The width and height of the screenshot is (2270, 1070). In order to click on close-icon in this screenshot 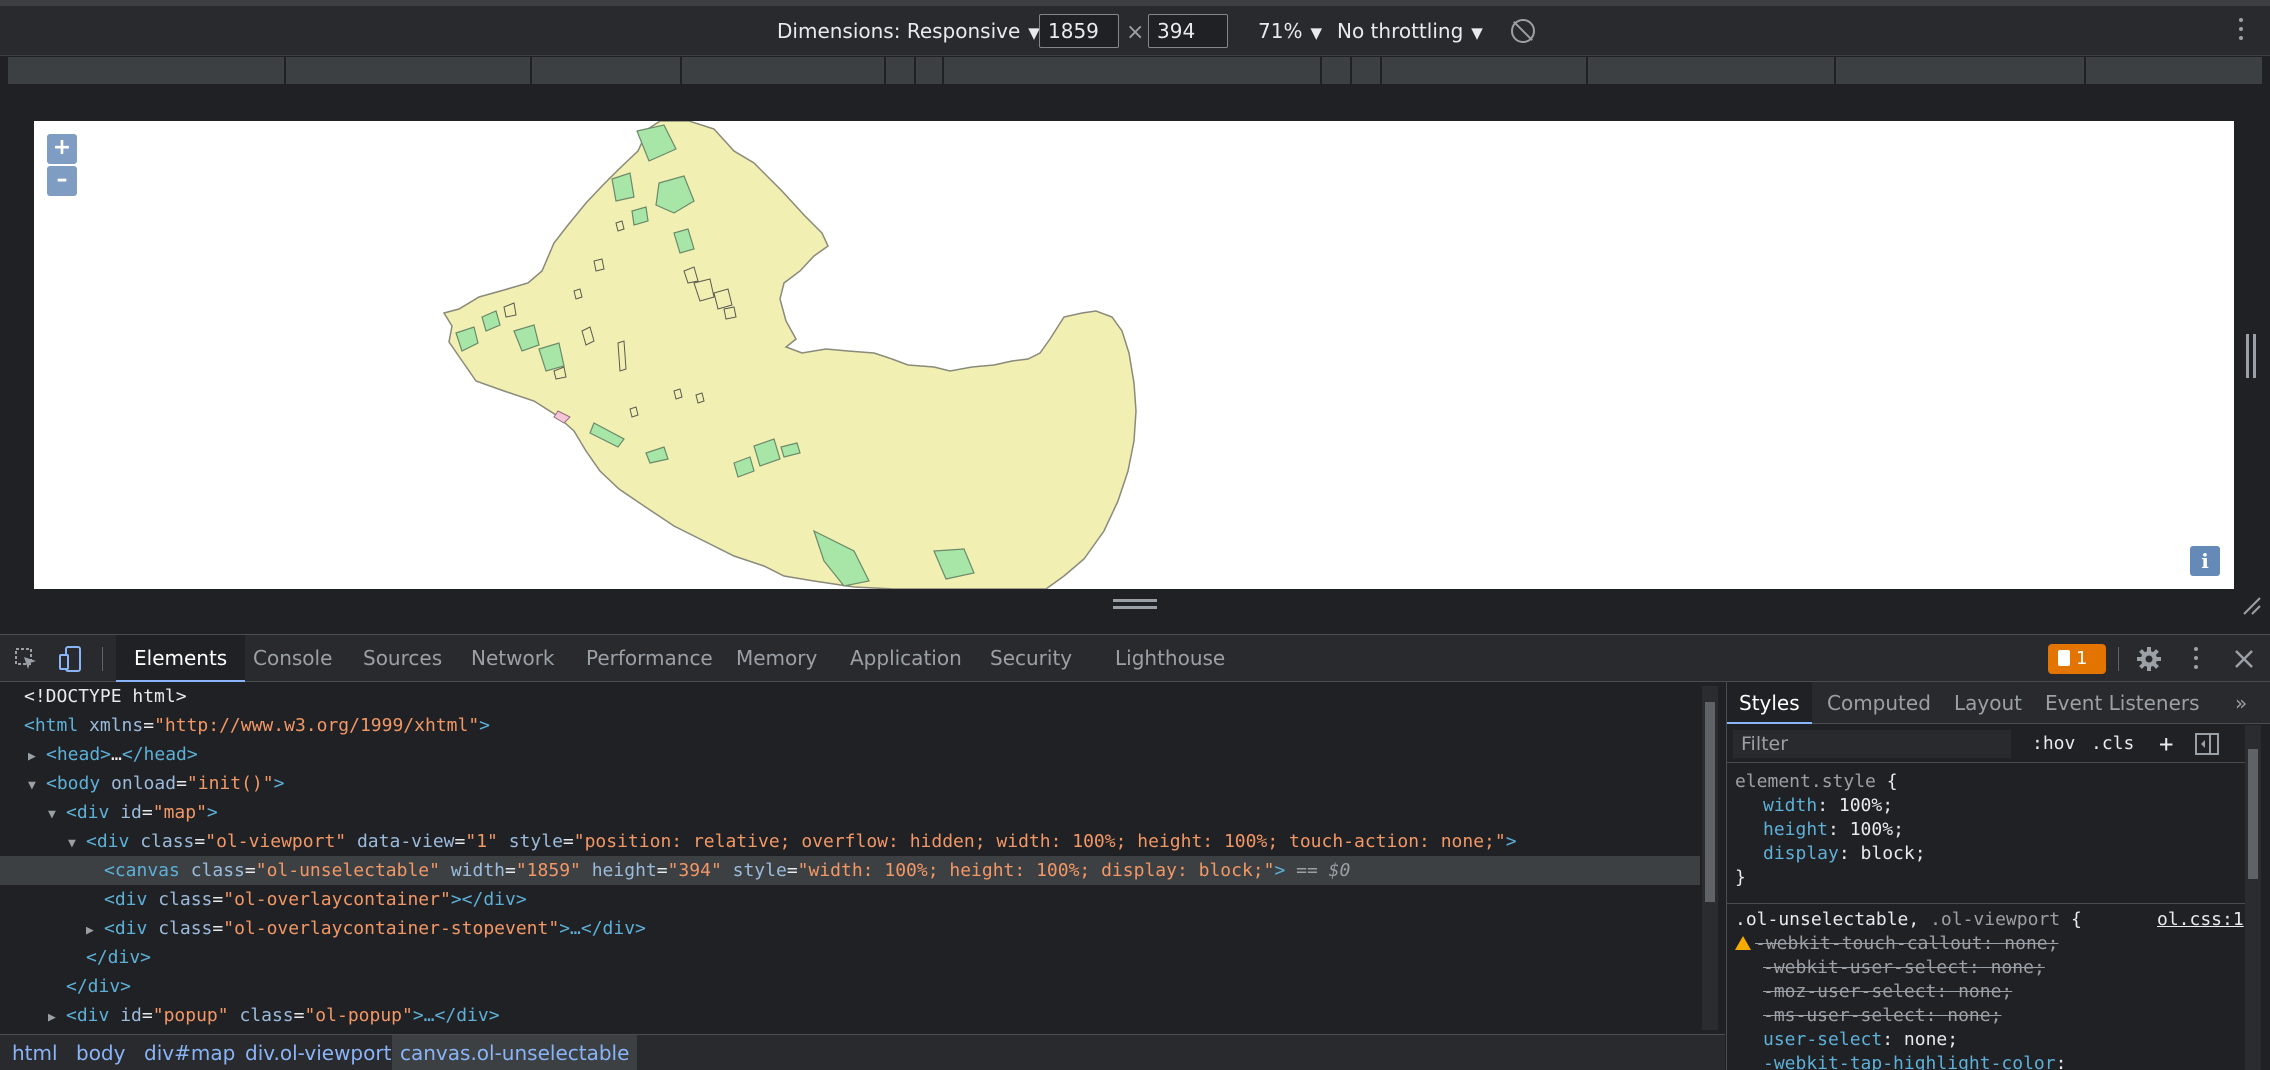, I will do `click(2244, 659)`.